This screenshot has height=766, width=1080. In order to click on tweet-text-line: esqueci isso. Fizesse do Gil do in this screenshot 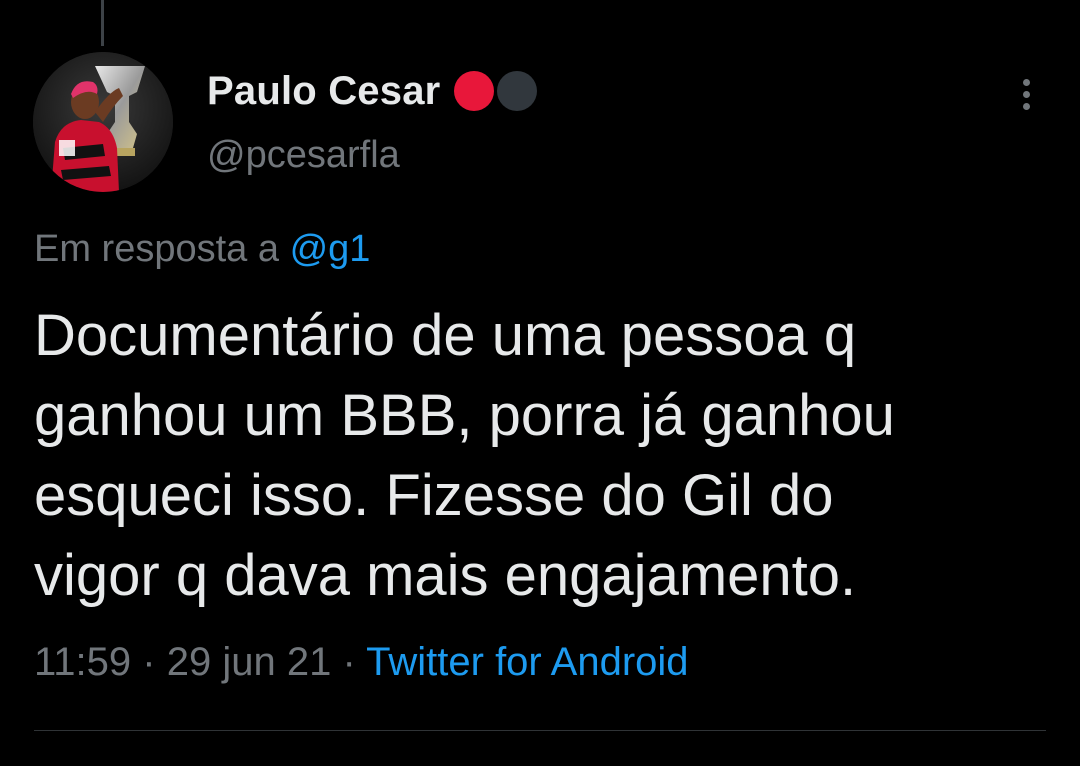, I will do `click(434, 495)`.